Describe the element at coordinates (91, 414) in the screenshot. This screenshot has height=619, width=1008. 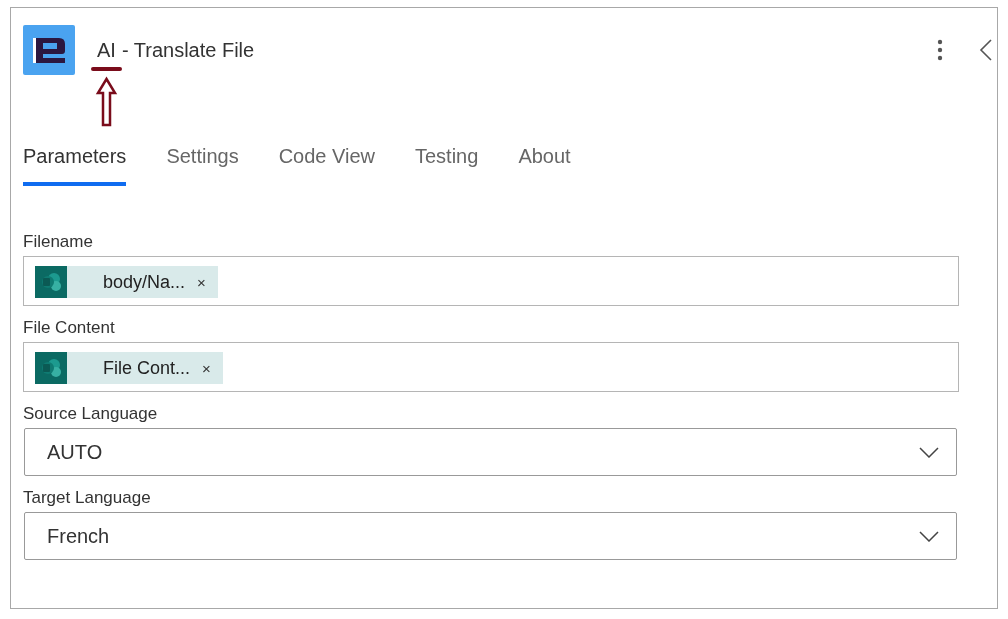
I see `field-label: Source Language` at that location.